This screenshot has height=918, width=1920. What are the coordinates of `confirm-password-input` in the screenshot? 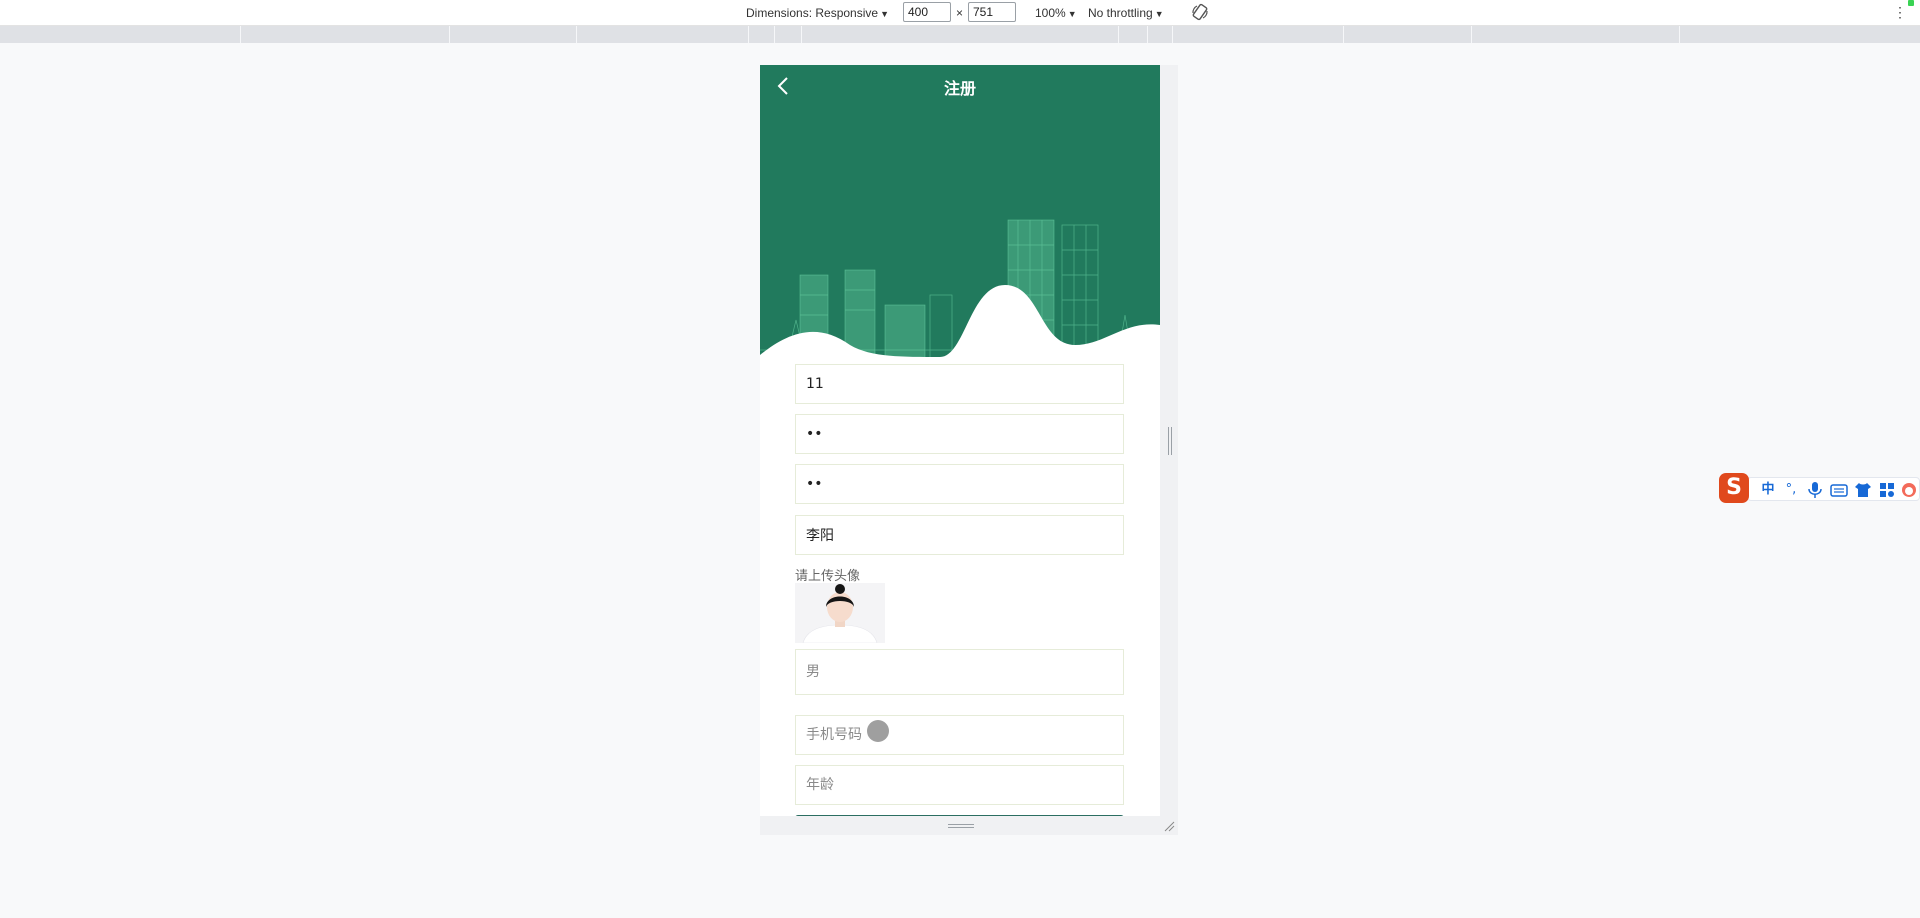 It's located at (959, 484).